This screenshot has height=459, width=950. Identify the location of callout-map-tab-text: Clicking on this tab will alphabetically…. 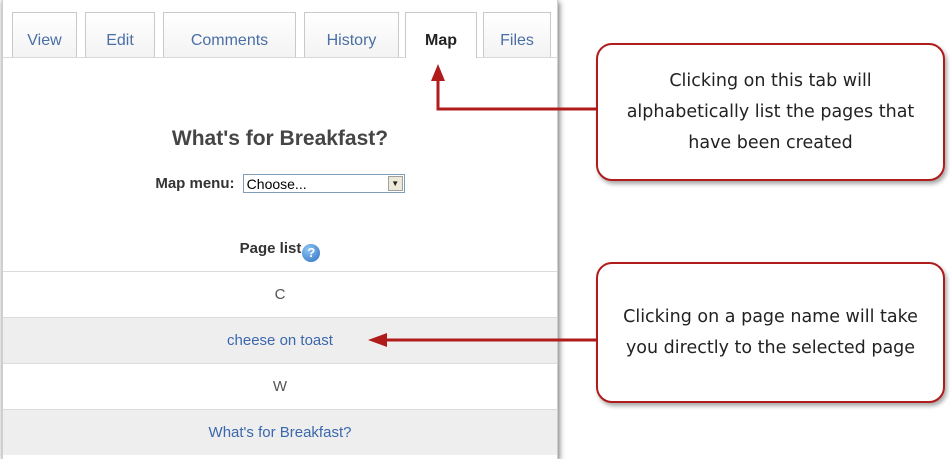
(770, 111).